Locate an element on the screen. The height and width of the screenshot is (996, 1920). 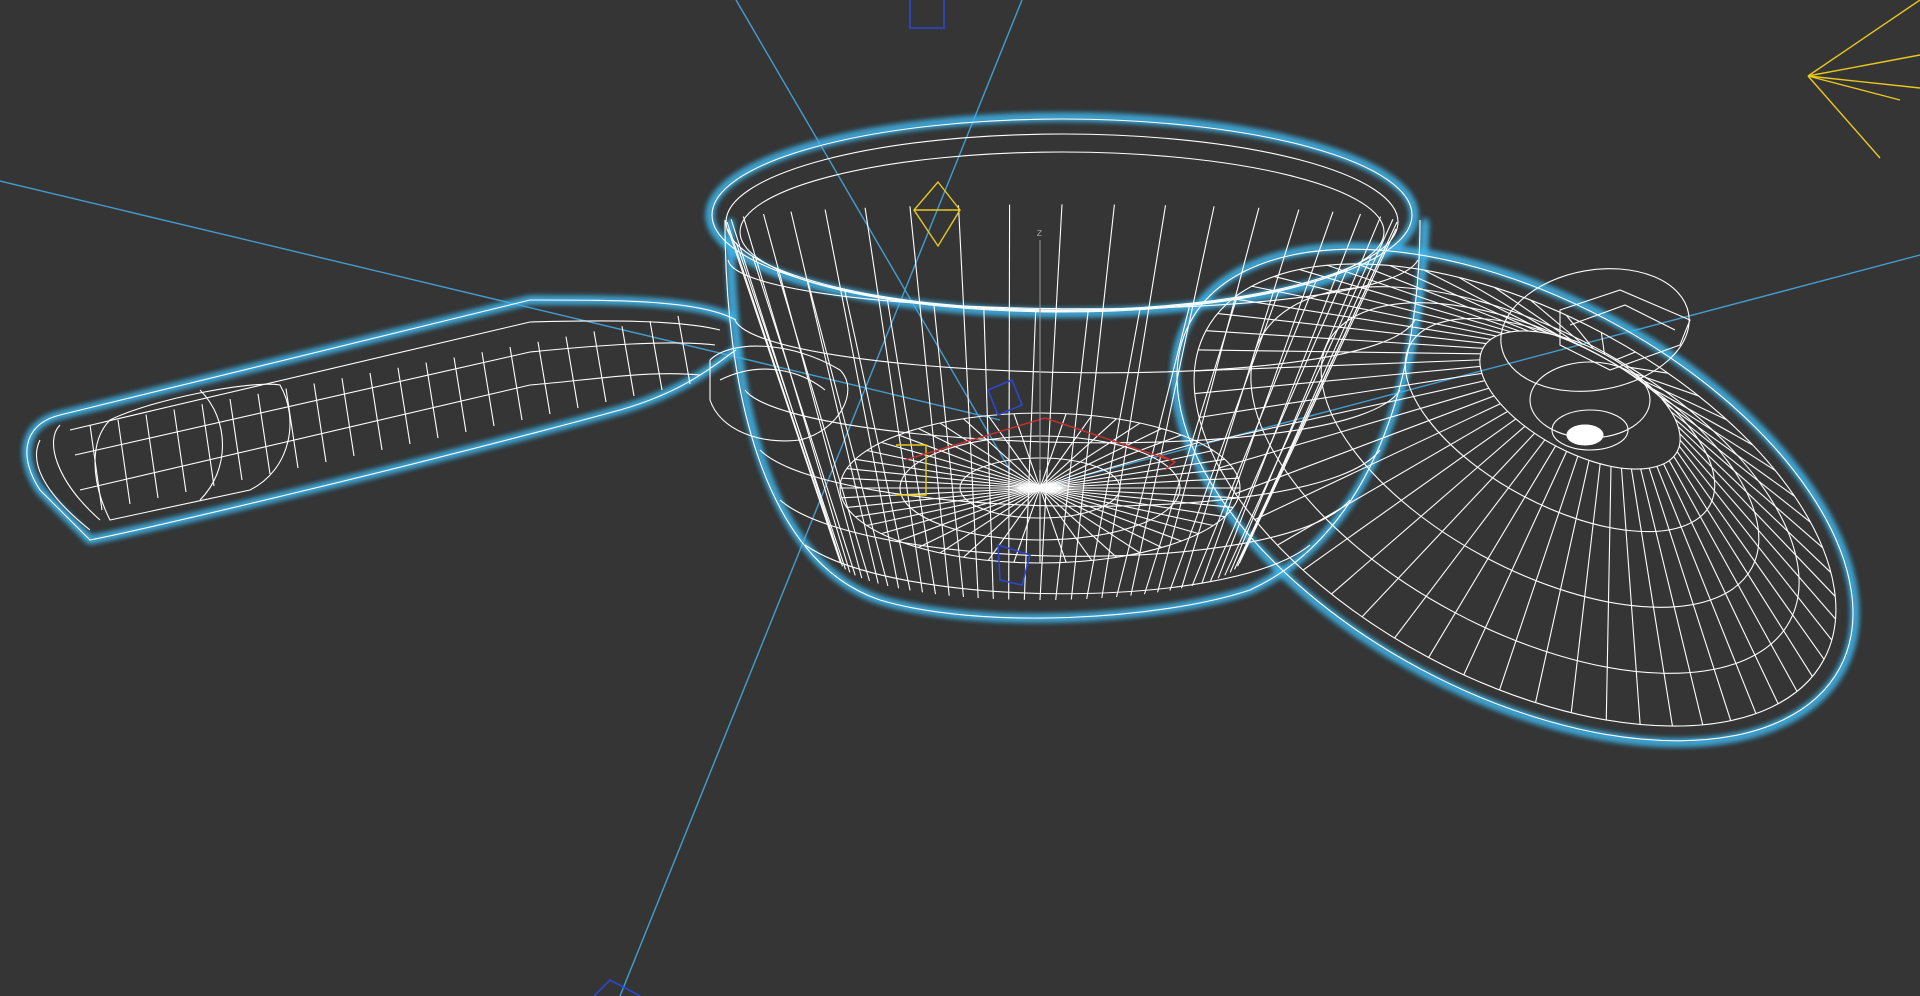
light-gizmo-center is located at coordinates (937, 214).